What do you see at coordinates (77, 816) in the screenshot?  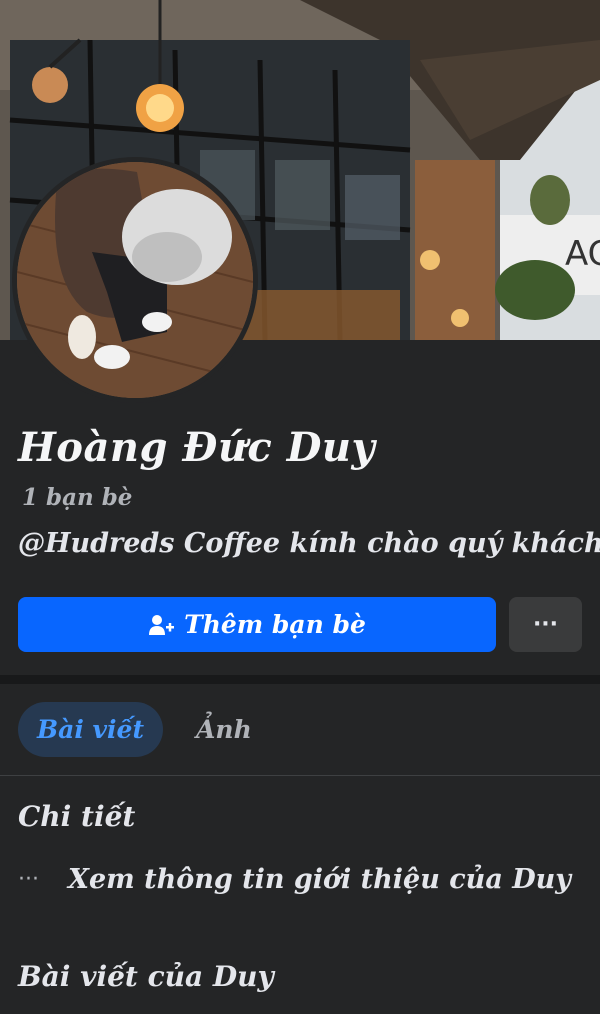 I see `details-heading: Chi tiết` at bounding box center [77, 816].